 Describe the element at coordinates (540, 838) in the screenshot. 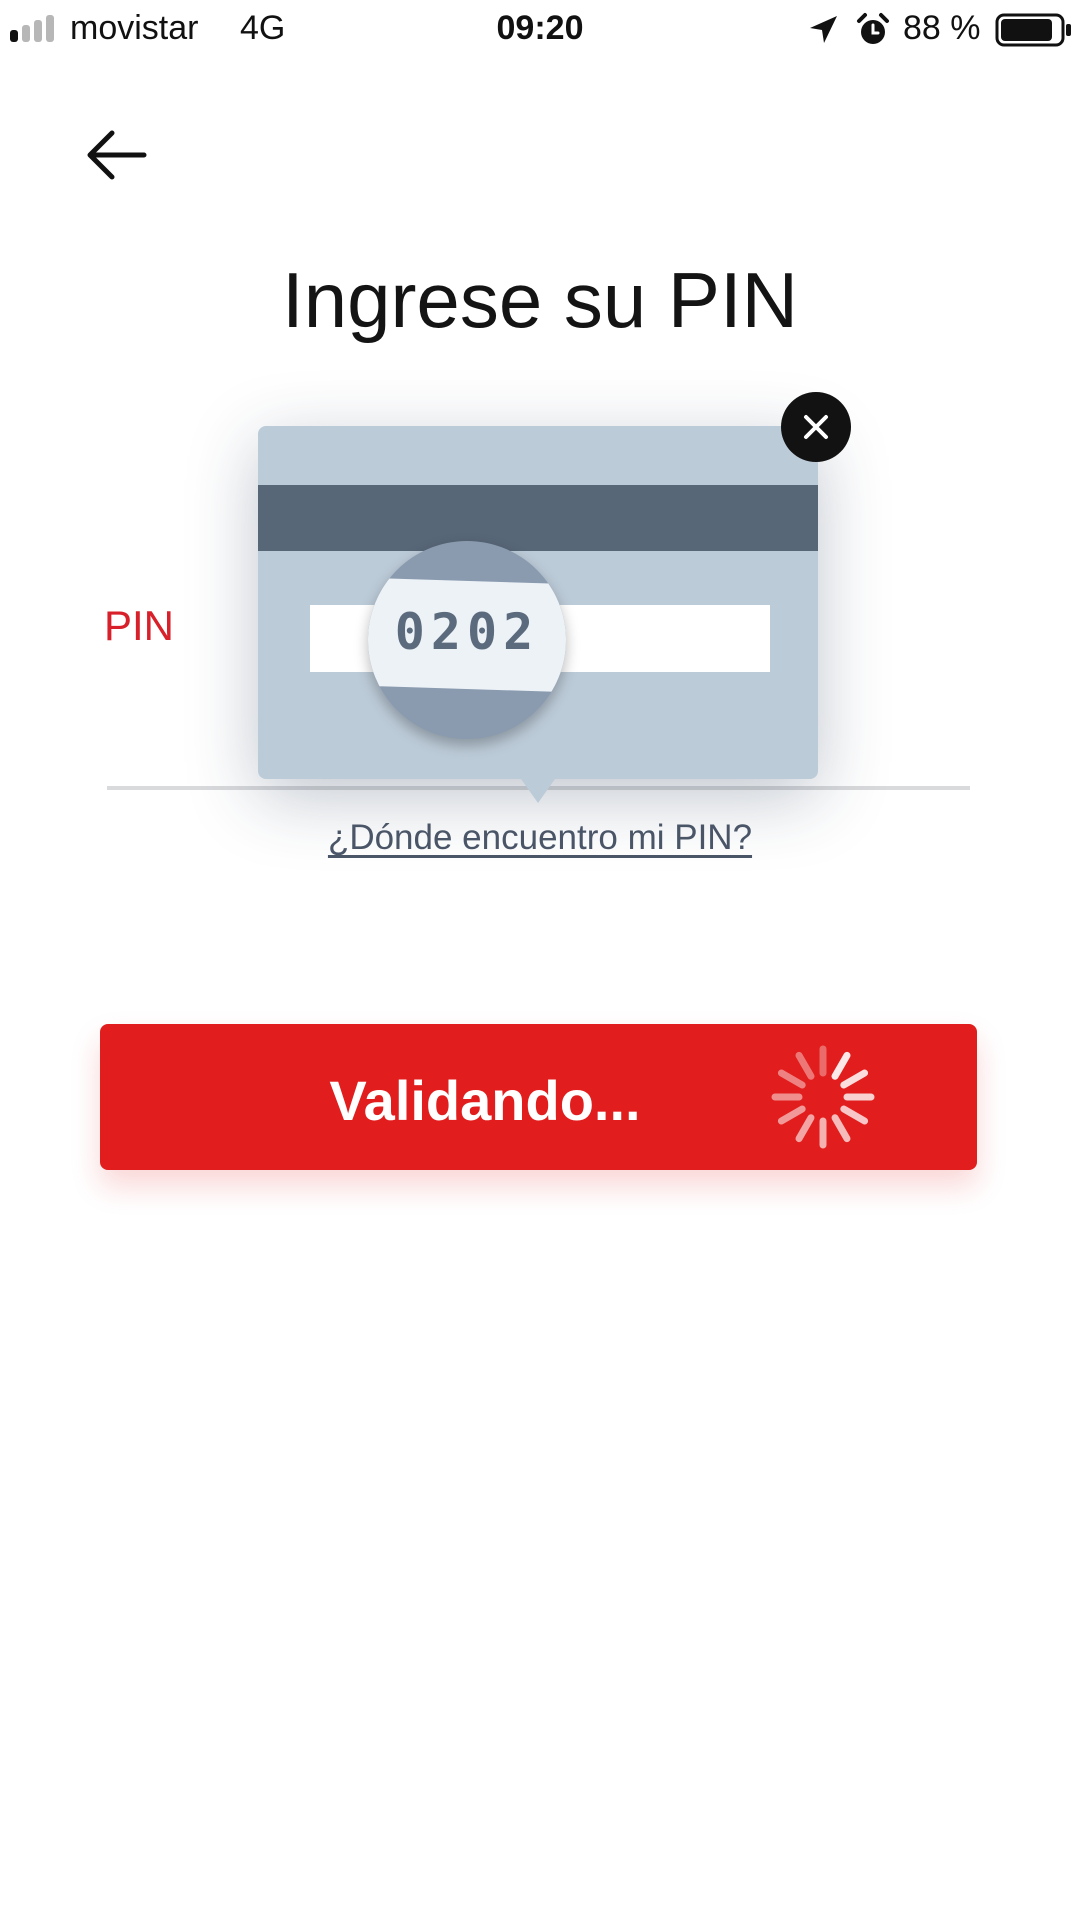

I see `where-is-my-pin-link: ¿Dónde encuentro mi PIN?` at that location.